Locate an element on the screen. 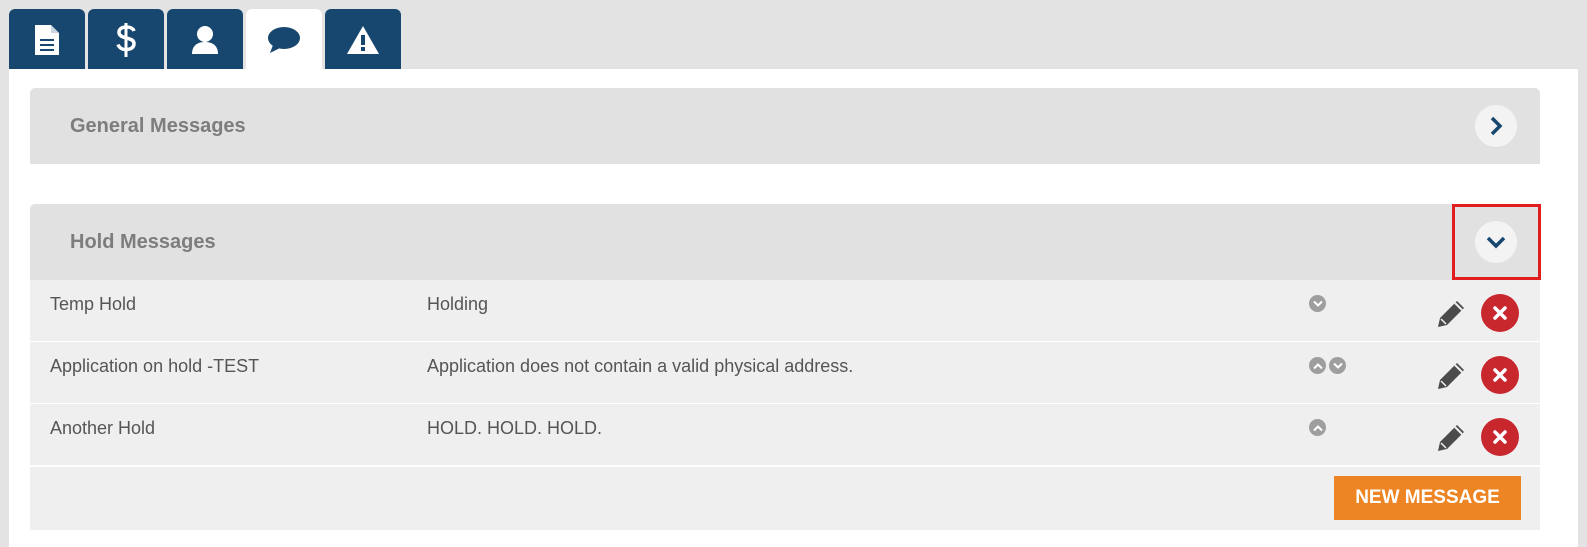 This screenshot has width=1587, height=547. document-icon is located at coordinates (47, 39).